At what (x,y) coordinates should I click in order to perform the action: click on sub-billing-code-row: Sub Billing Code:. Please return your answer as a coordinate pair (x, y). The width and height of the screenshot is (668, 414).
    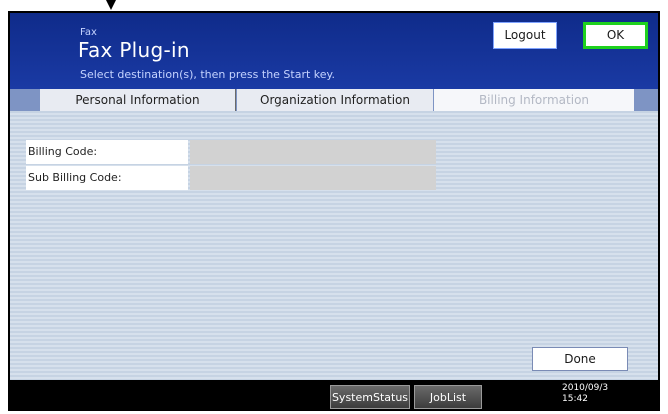
    Looking at the image, I should click on (231, 178).